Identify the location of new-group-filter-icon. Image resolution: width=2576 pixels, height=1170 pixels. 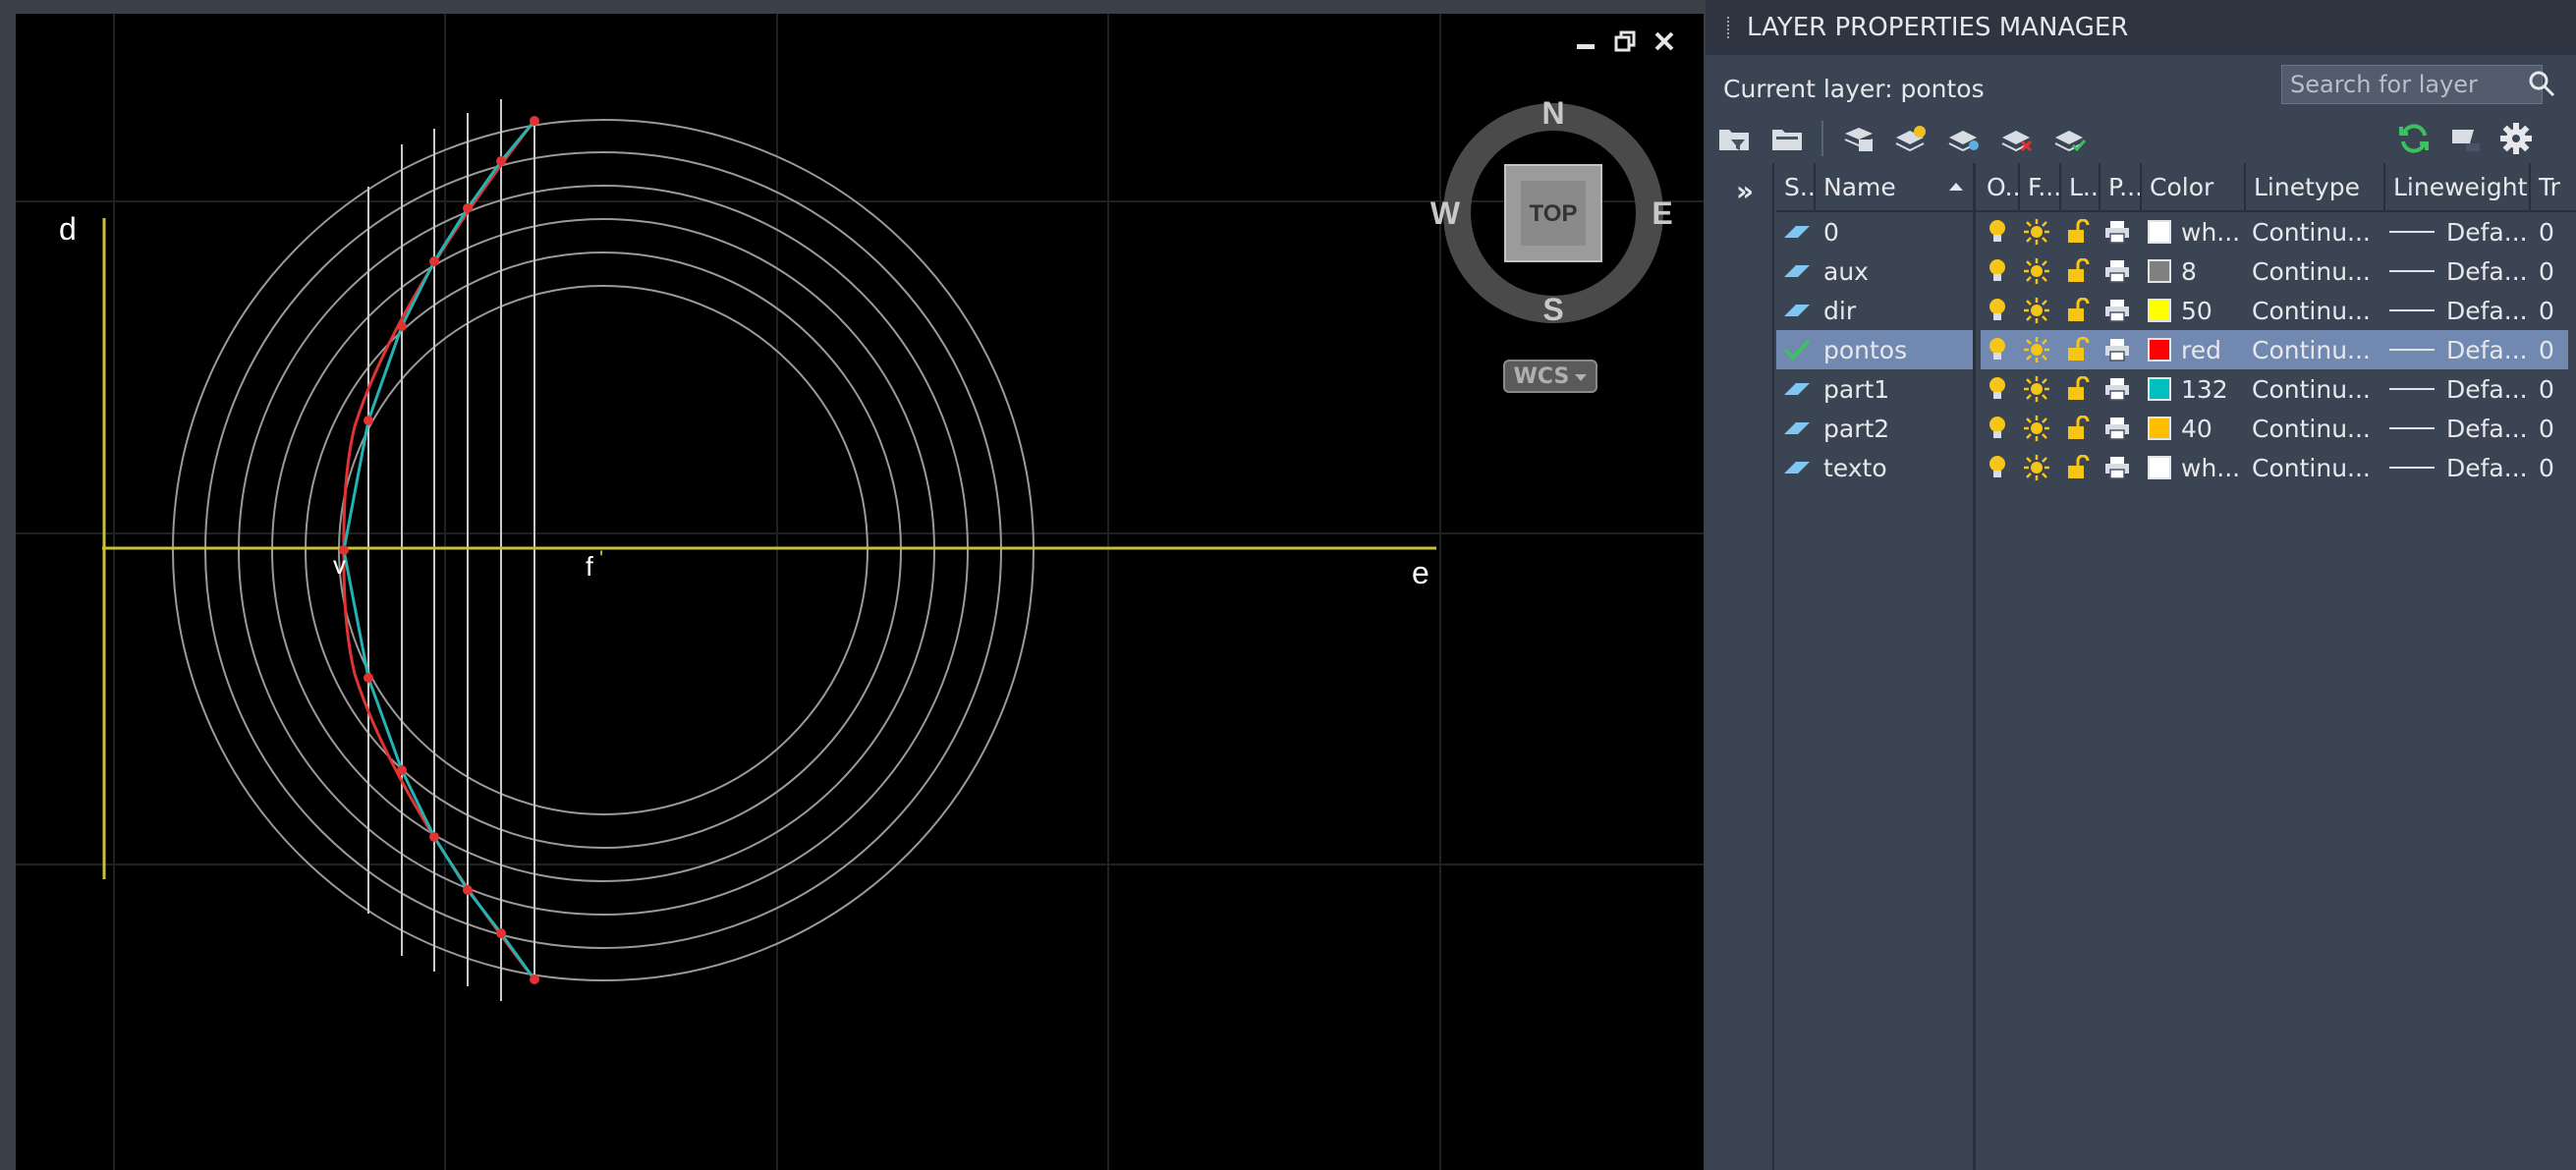
(1787, 138).